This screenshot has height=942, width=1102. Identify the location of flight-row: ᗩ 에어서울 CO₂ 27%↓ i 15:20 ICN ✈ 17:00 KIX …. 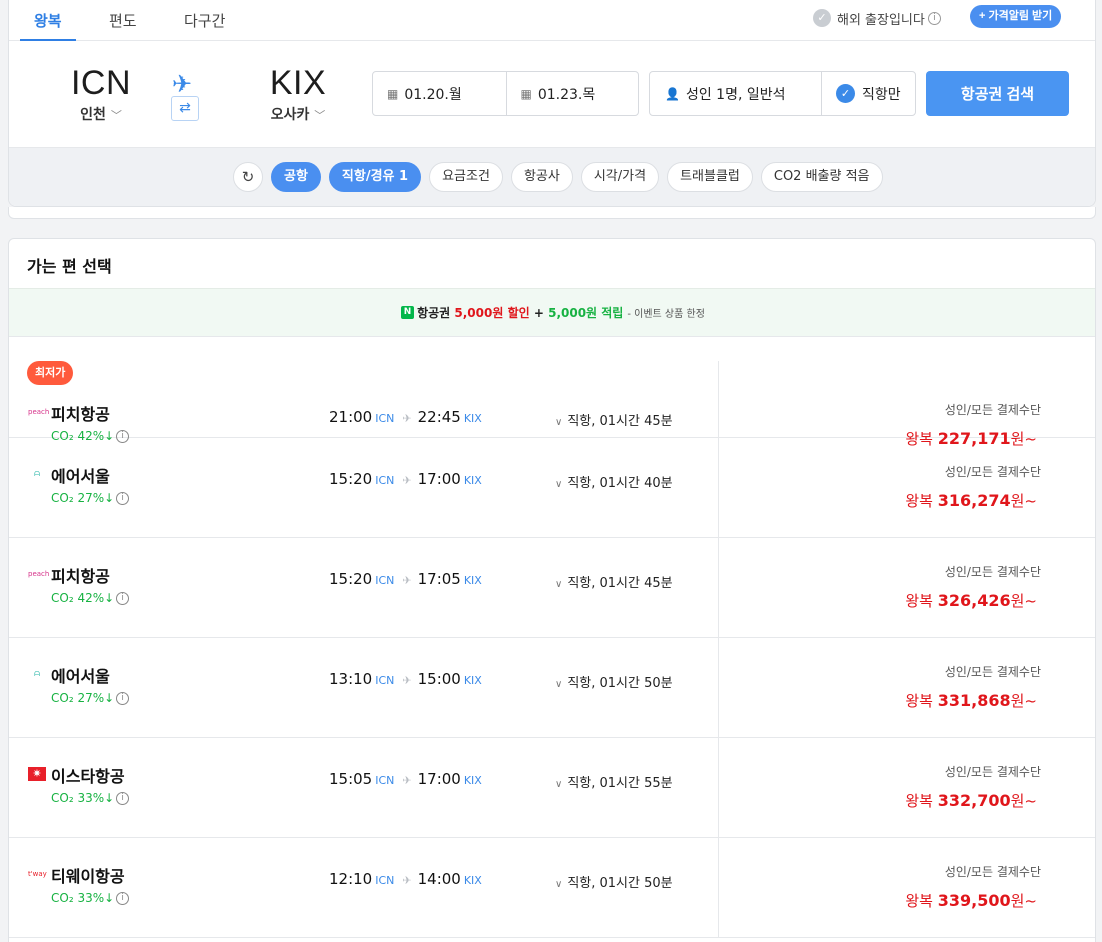
(552, 488).